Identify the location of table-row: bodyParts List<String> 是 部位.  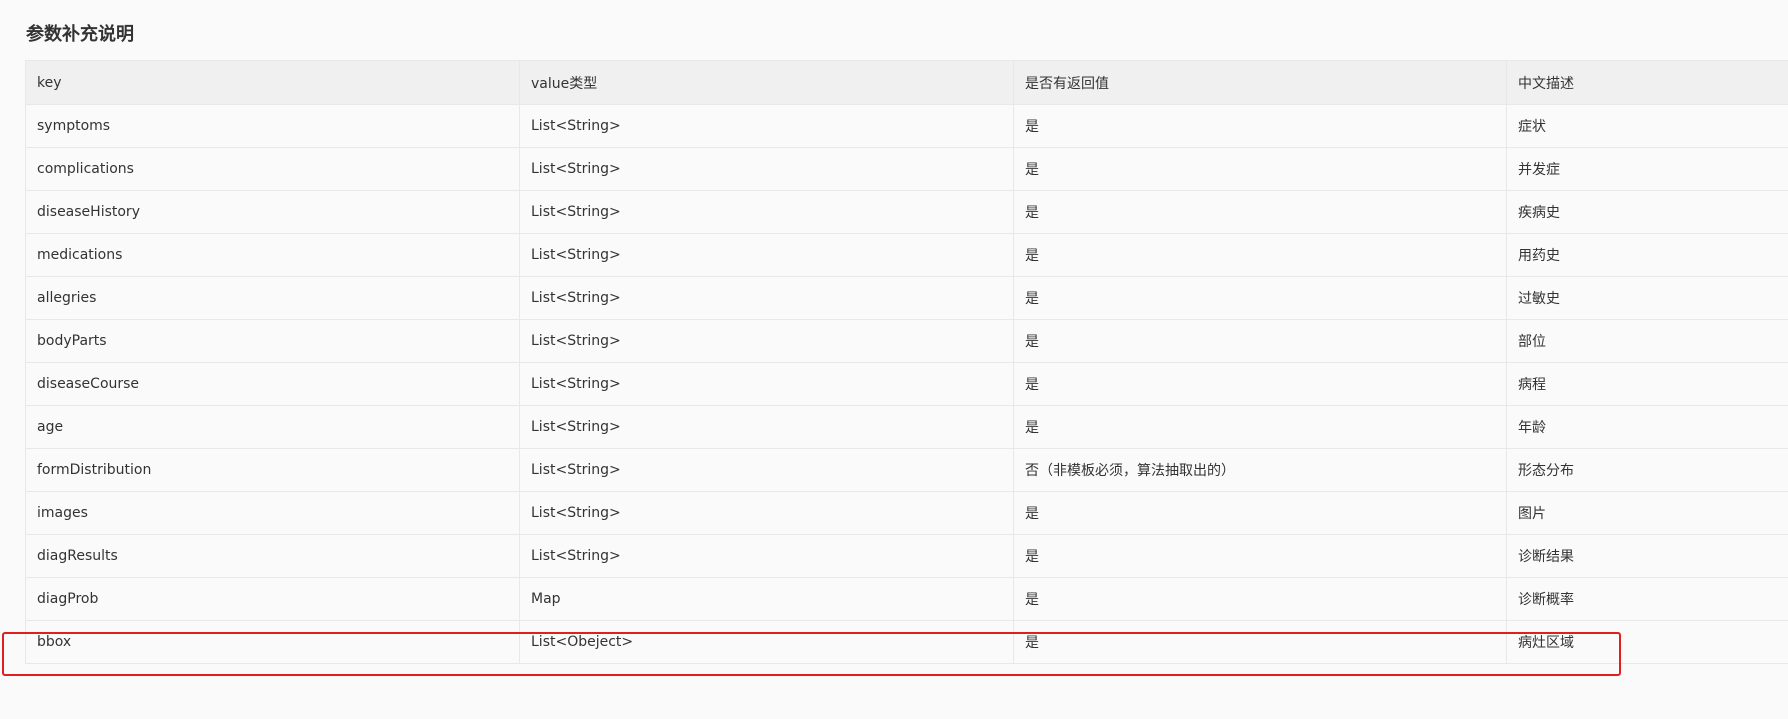
(906, 341).